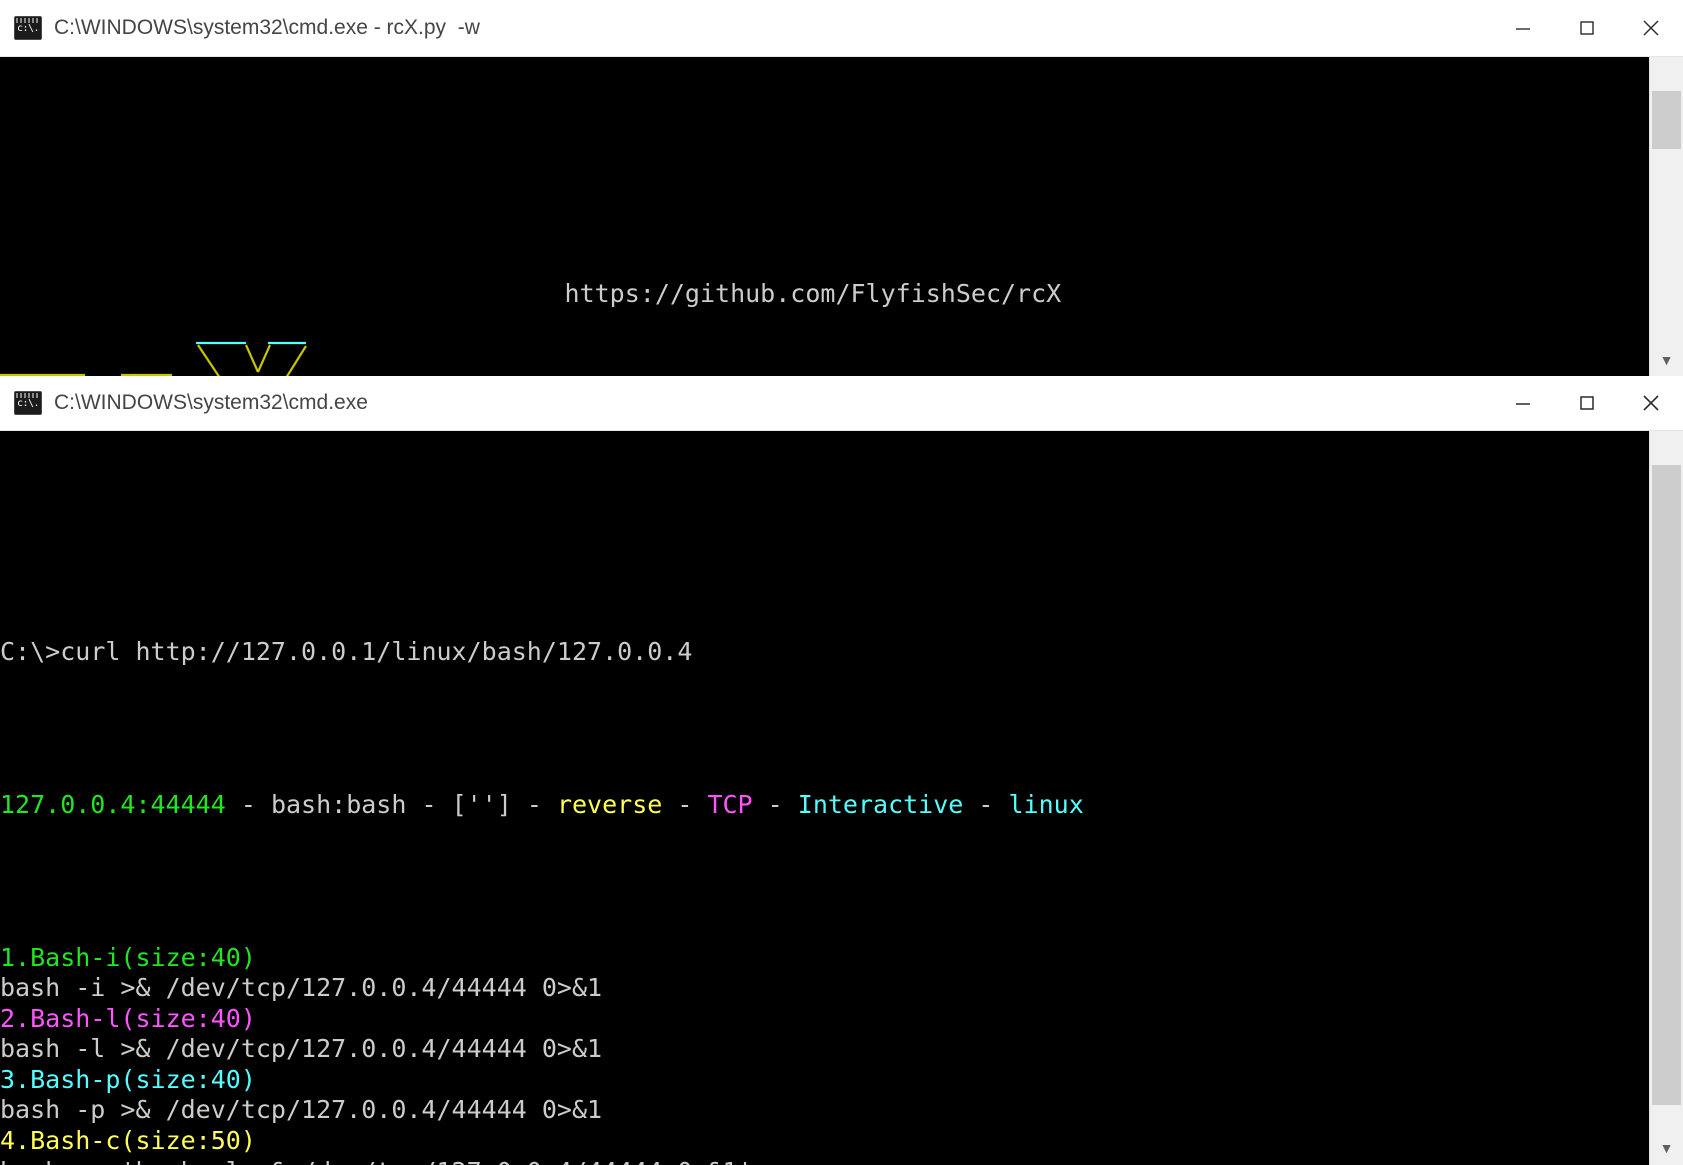 This screenshot has height=1165, width=1683. I want to click on payload-index: 1., so click(15, 957).